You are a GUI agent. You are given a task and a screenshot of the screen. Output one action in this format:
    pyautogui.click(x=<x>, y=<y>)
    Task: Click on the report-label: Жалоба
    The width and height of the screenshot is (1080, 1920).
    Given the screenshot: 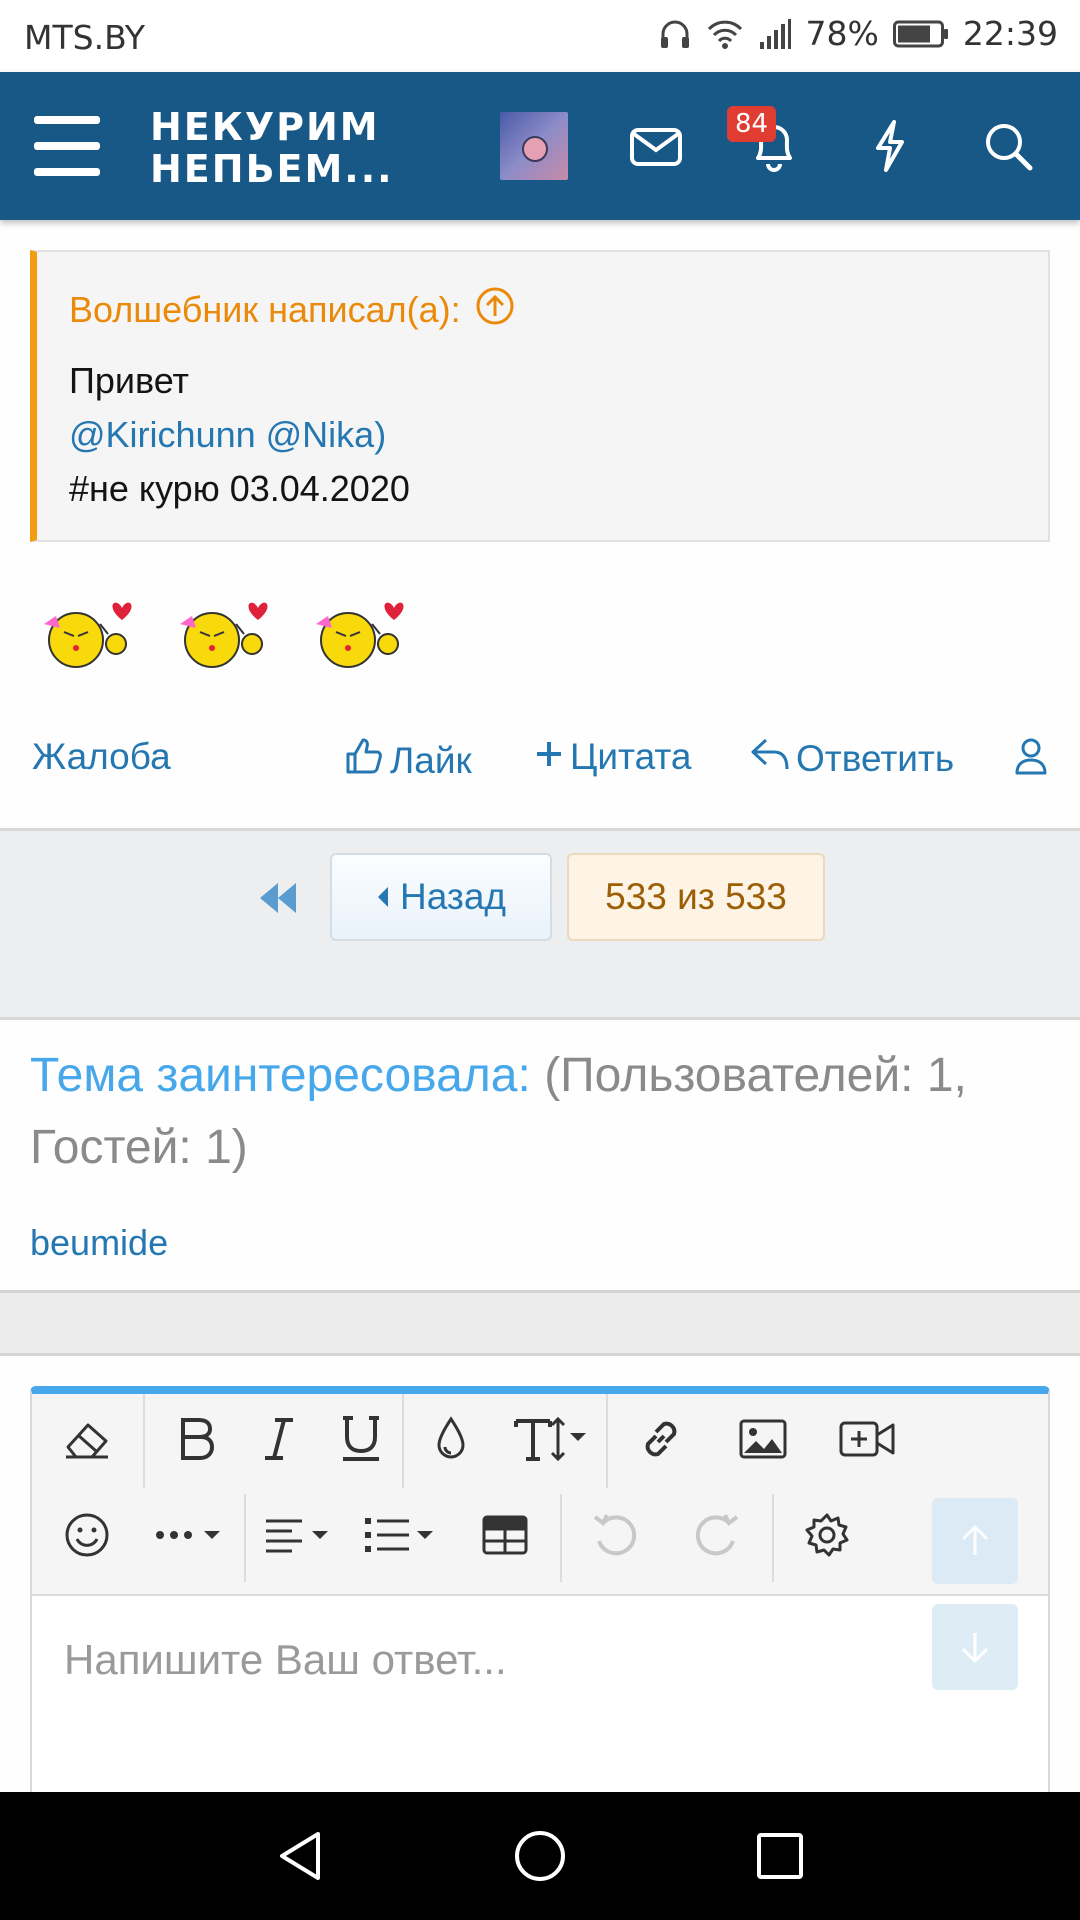 What is the action you would take?
    pyautogui.click(x=101, y=756)
    